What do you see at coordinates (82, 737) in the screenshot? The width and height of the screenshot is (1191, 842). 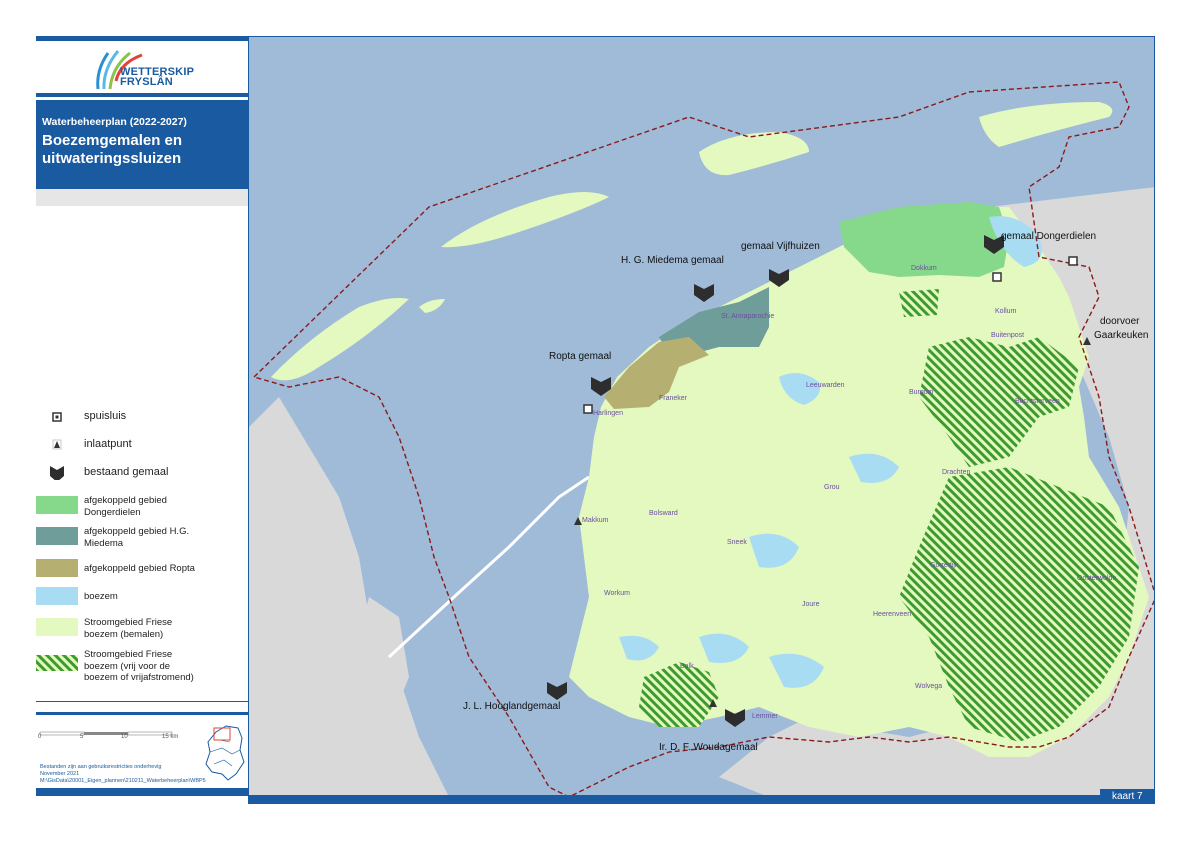 I see `scale-label-5: 5` at bounding box center [82, 737].